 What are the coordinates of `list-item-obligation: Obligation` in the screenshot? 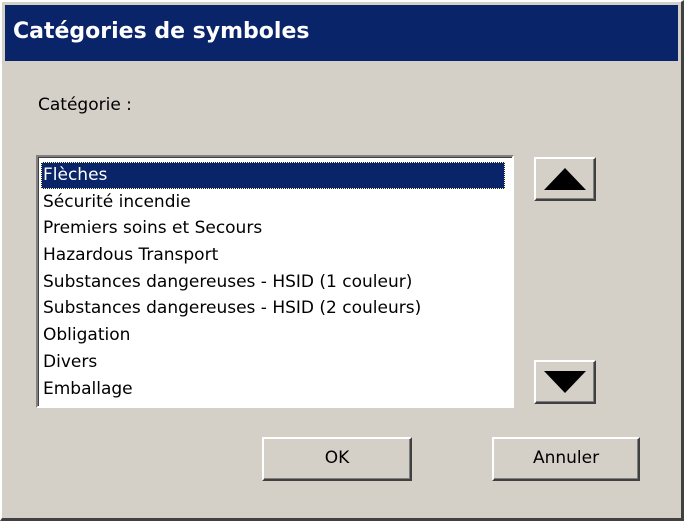 It's located at (273, 335).